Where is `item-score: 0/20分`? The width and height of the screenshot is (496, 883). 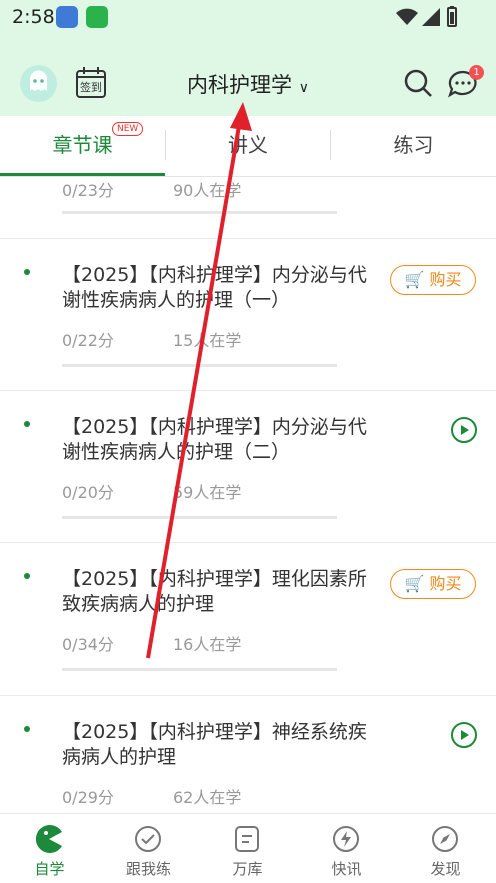 item-score: 0/20分 is located at coordinates (88, 492).